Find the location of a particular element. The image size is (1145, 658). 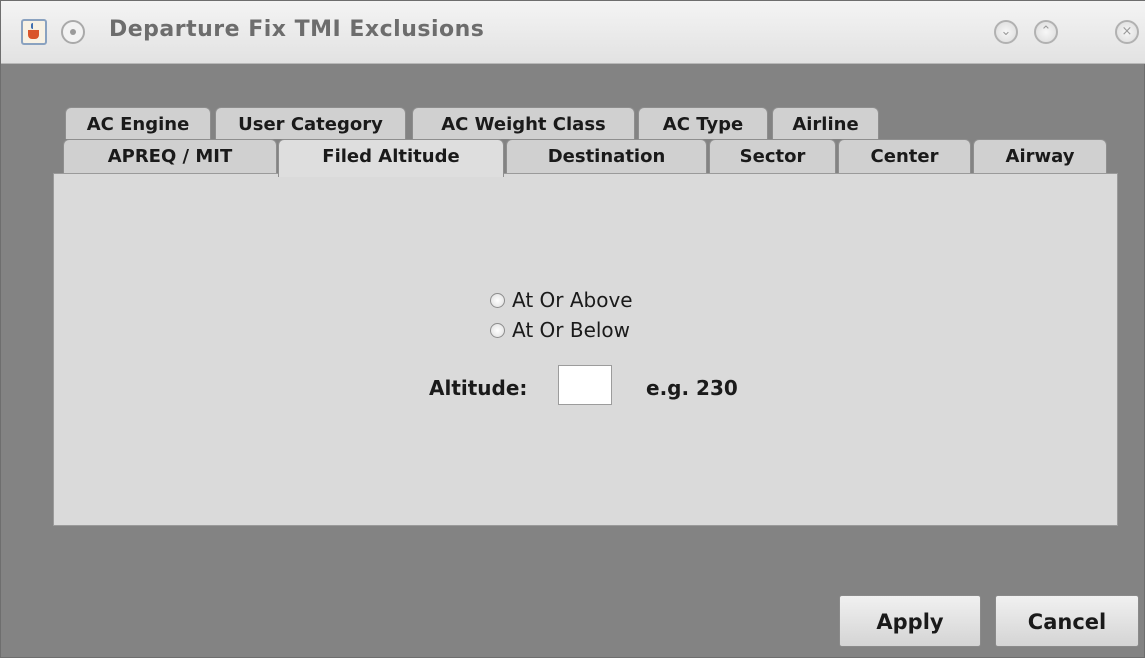

at-or-above-option: At Or Above is located at coordinates (561, 300).